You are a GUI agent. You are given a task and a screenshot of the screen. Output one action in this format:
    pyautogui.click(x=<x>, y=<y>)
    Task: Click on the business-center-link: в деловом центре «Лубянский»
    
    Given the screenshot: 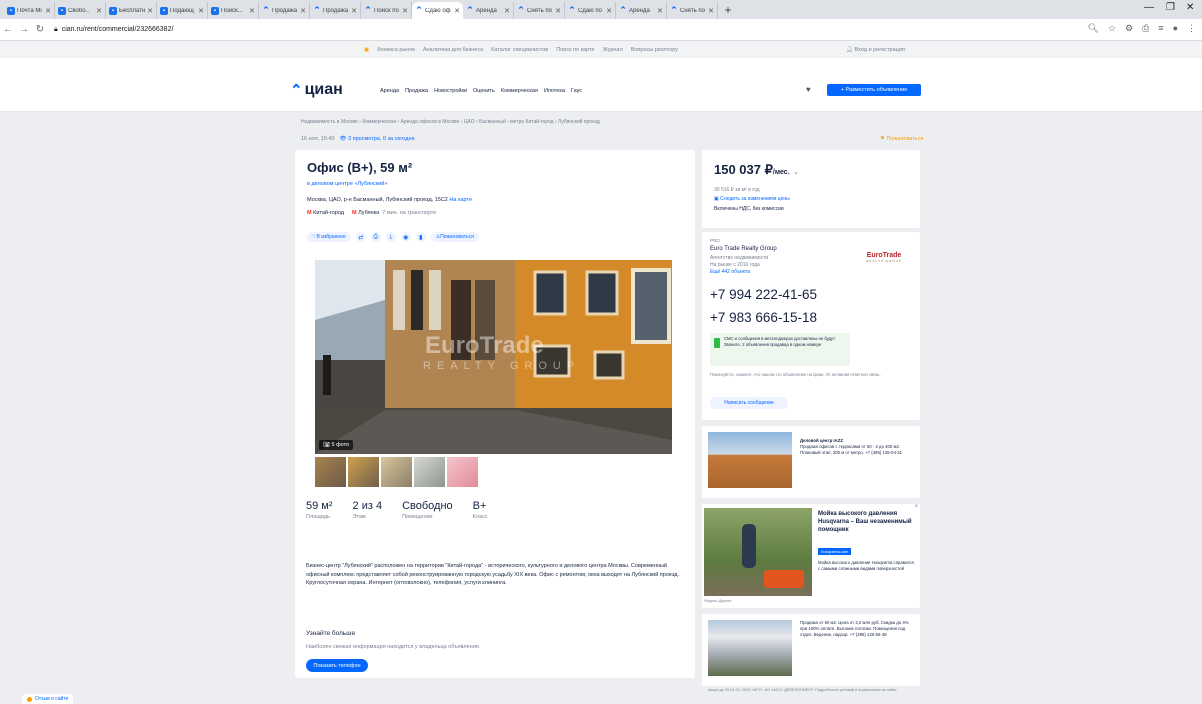 What is the action you would take?
    pyautogui.click(x=347, y=184)
    